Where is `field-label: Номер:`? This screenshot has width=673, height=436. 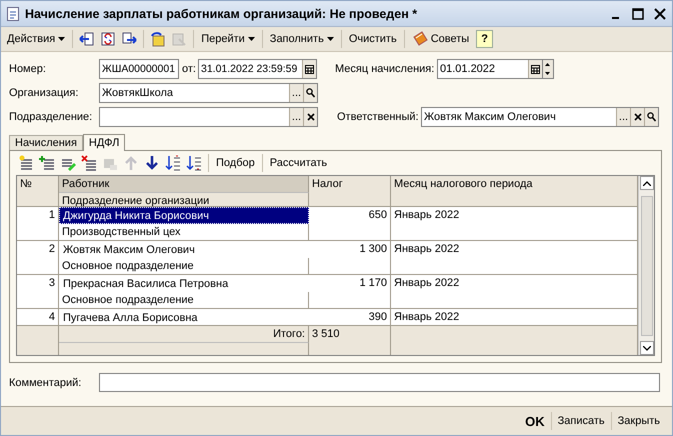 field-label: Номер: is located at coordinates (28, 69).